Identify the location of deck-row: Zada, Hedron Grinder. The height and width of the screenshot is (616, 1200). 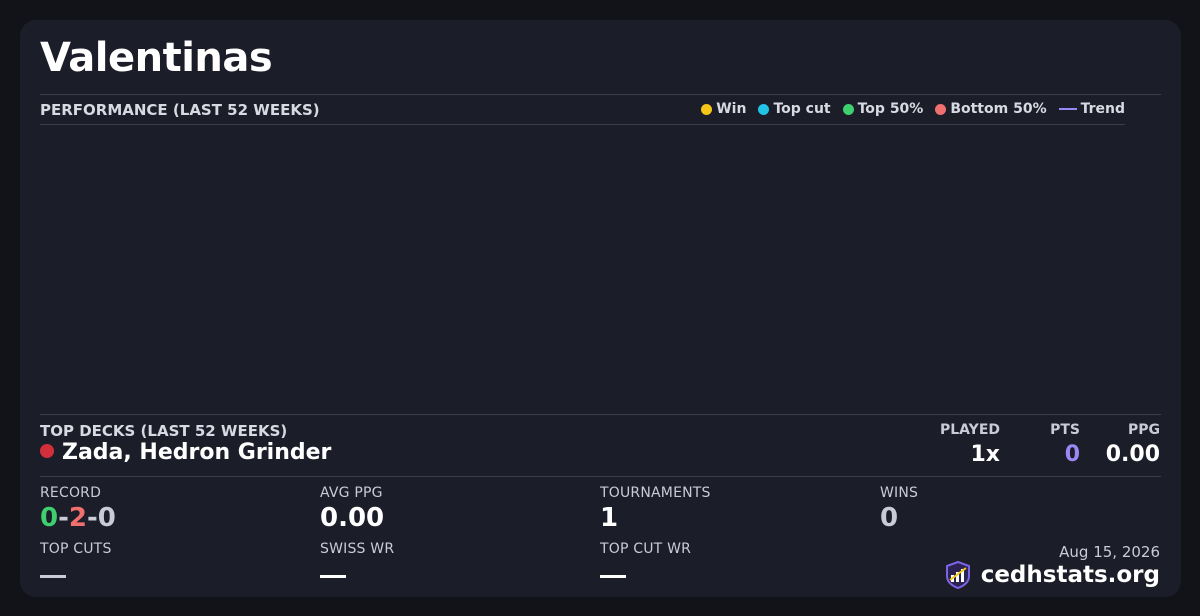
(185, 452).